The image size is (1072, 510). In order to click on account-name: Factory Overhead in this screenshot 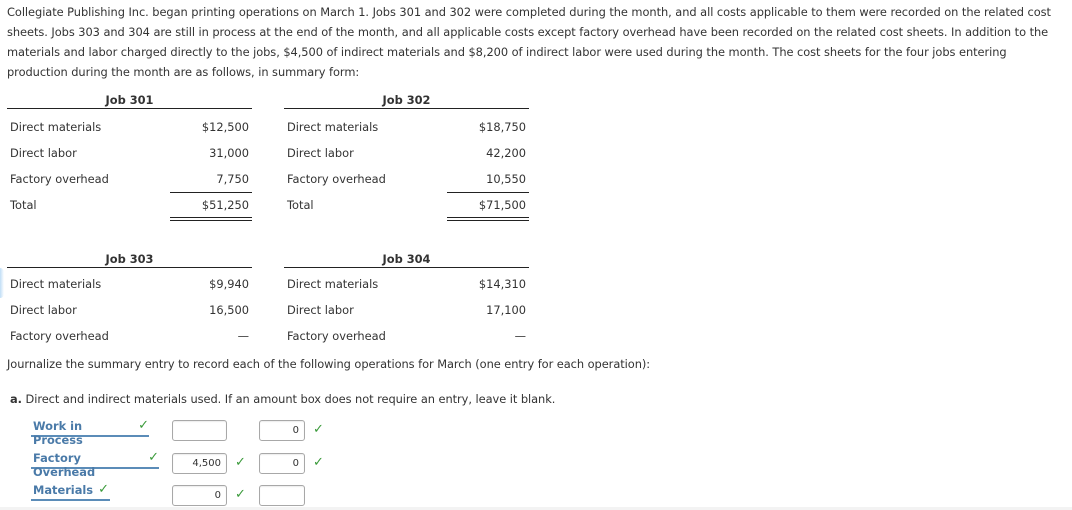, I will do `click(64, 465)`.